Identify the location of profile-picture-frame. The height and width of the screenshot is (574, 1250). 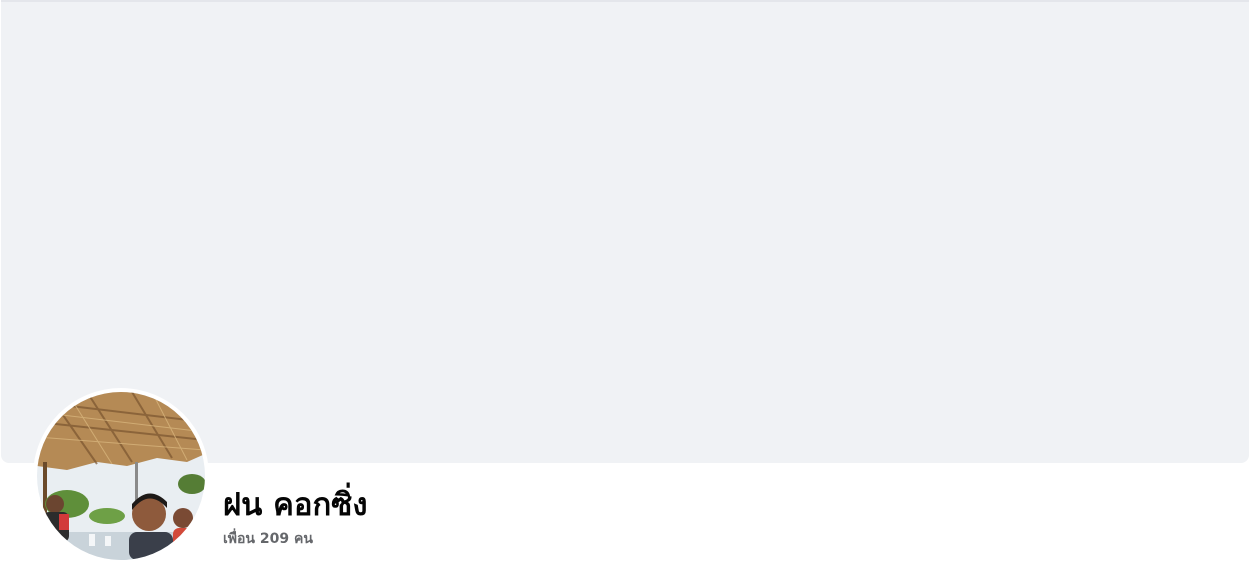
(121, 476).